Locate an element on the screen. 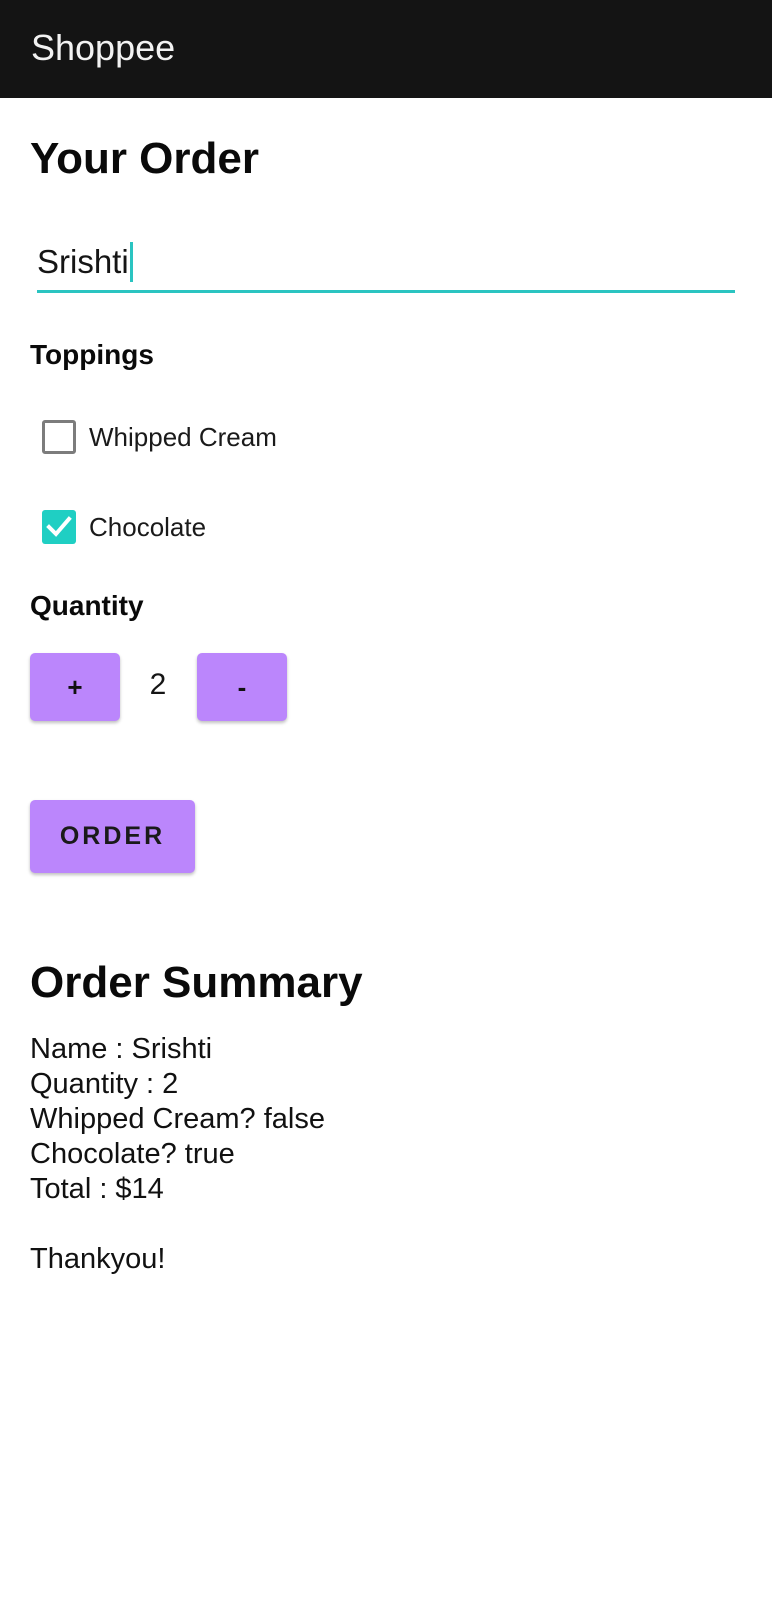  decrement-button: - is located at coordinates (242, 687).